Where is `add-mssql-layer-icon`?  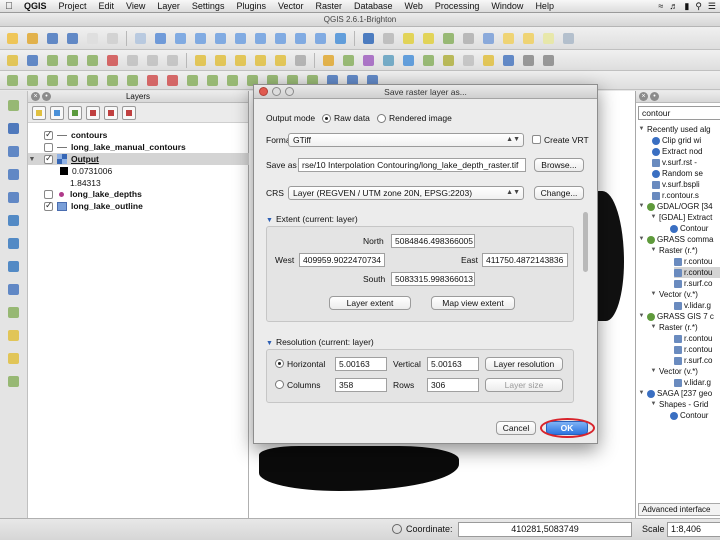 add-mssql-layer-icon is located at coordinates (13, 197).